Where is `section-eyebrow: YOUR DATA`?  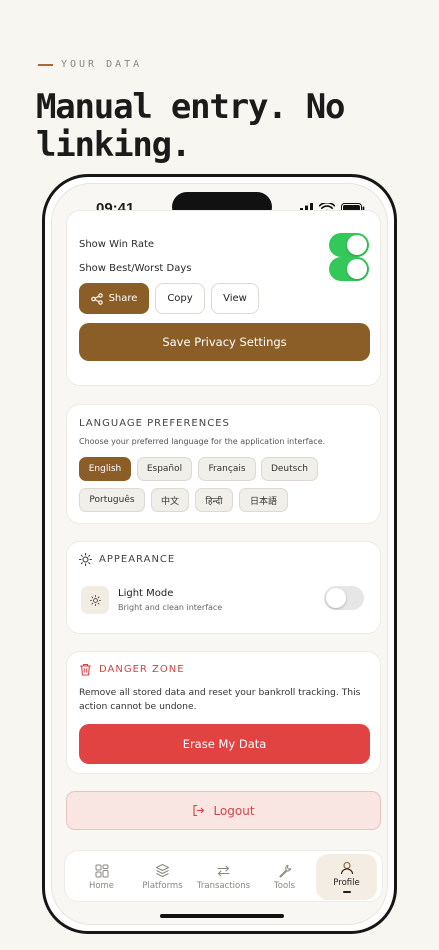
section-eyebrow: YOUR DATA is located at coordinates (90, 64).